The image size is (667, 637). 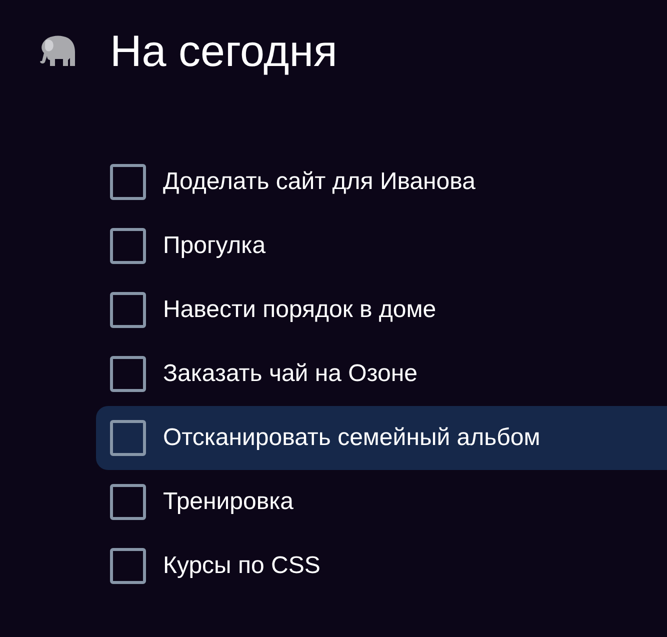 I want to click on task-row-highlighted: Отсканировать семейный альбом, so click(x=381, y=438).